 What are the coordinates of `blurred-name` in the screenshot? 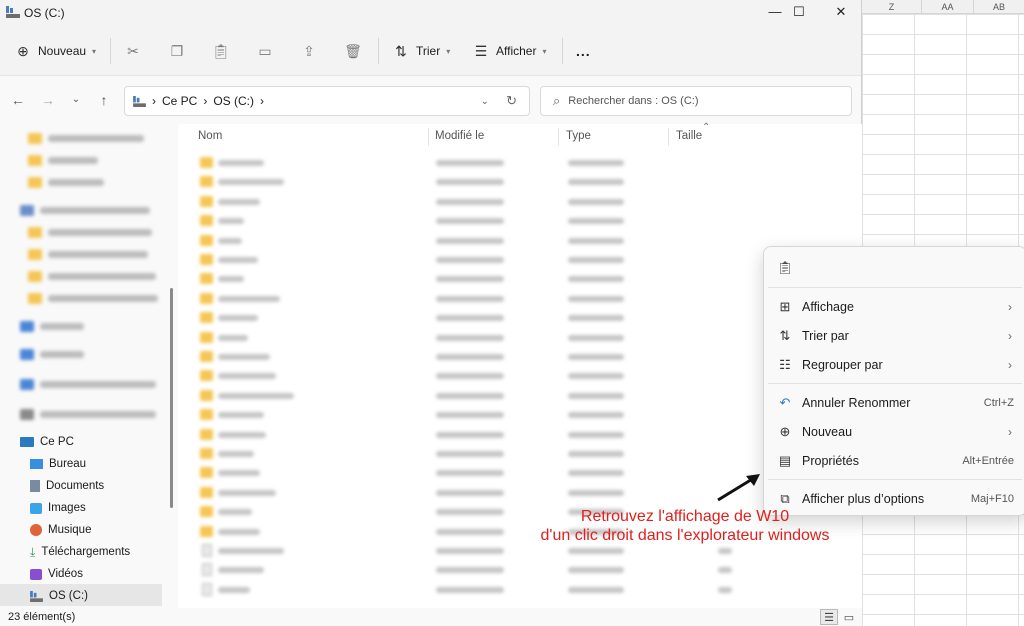 It's located at (241, 163).